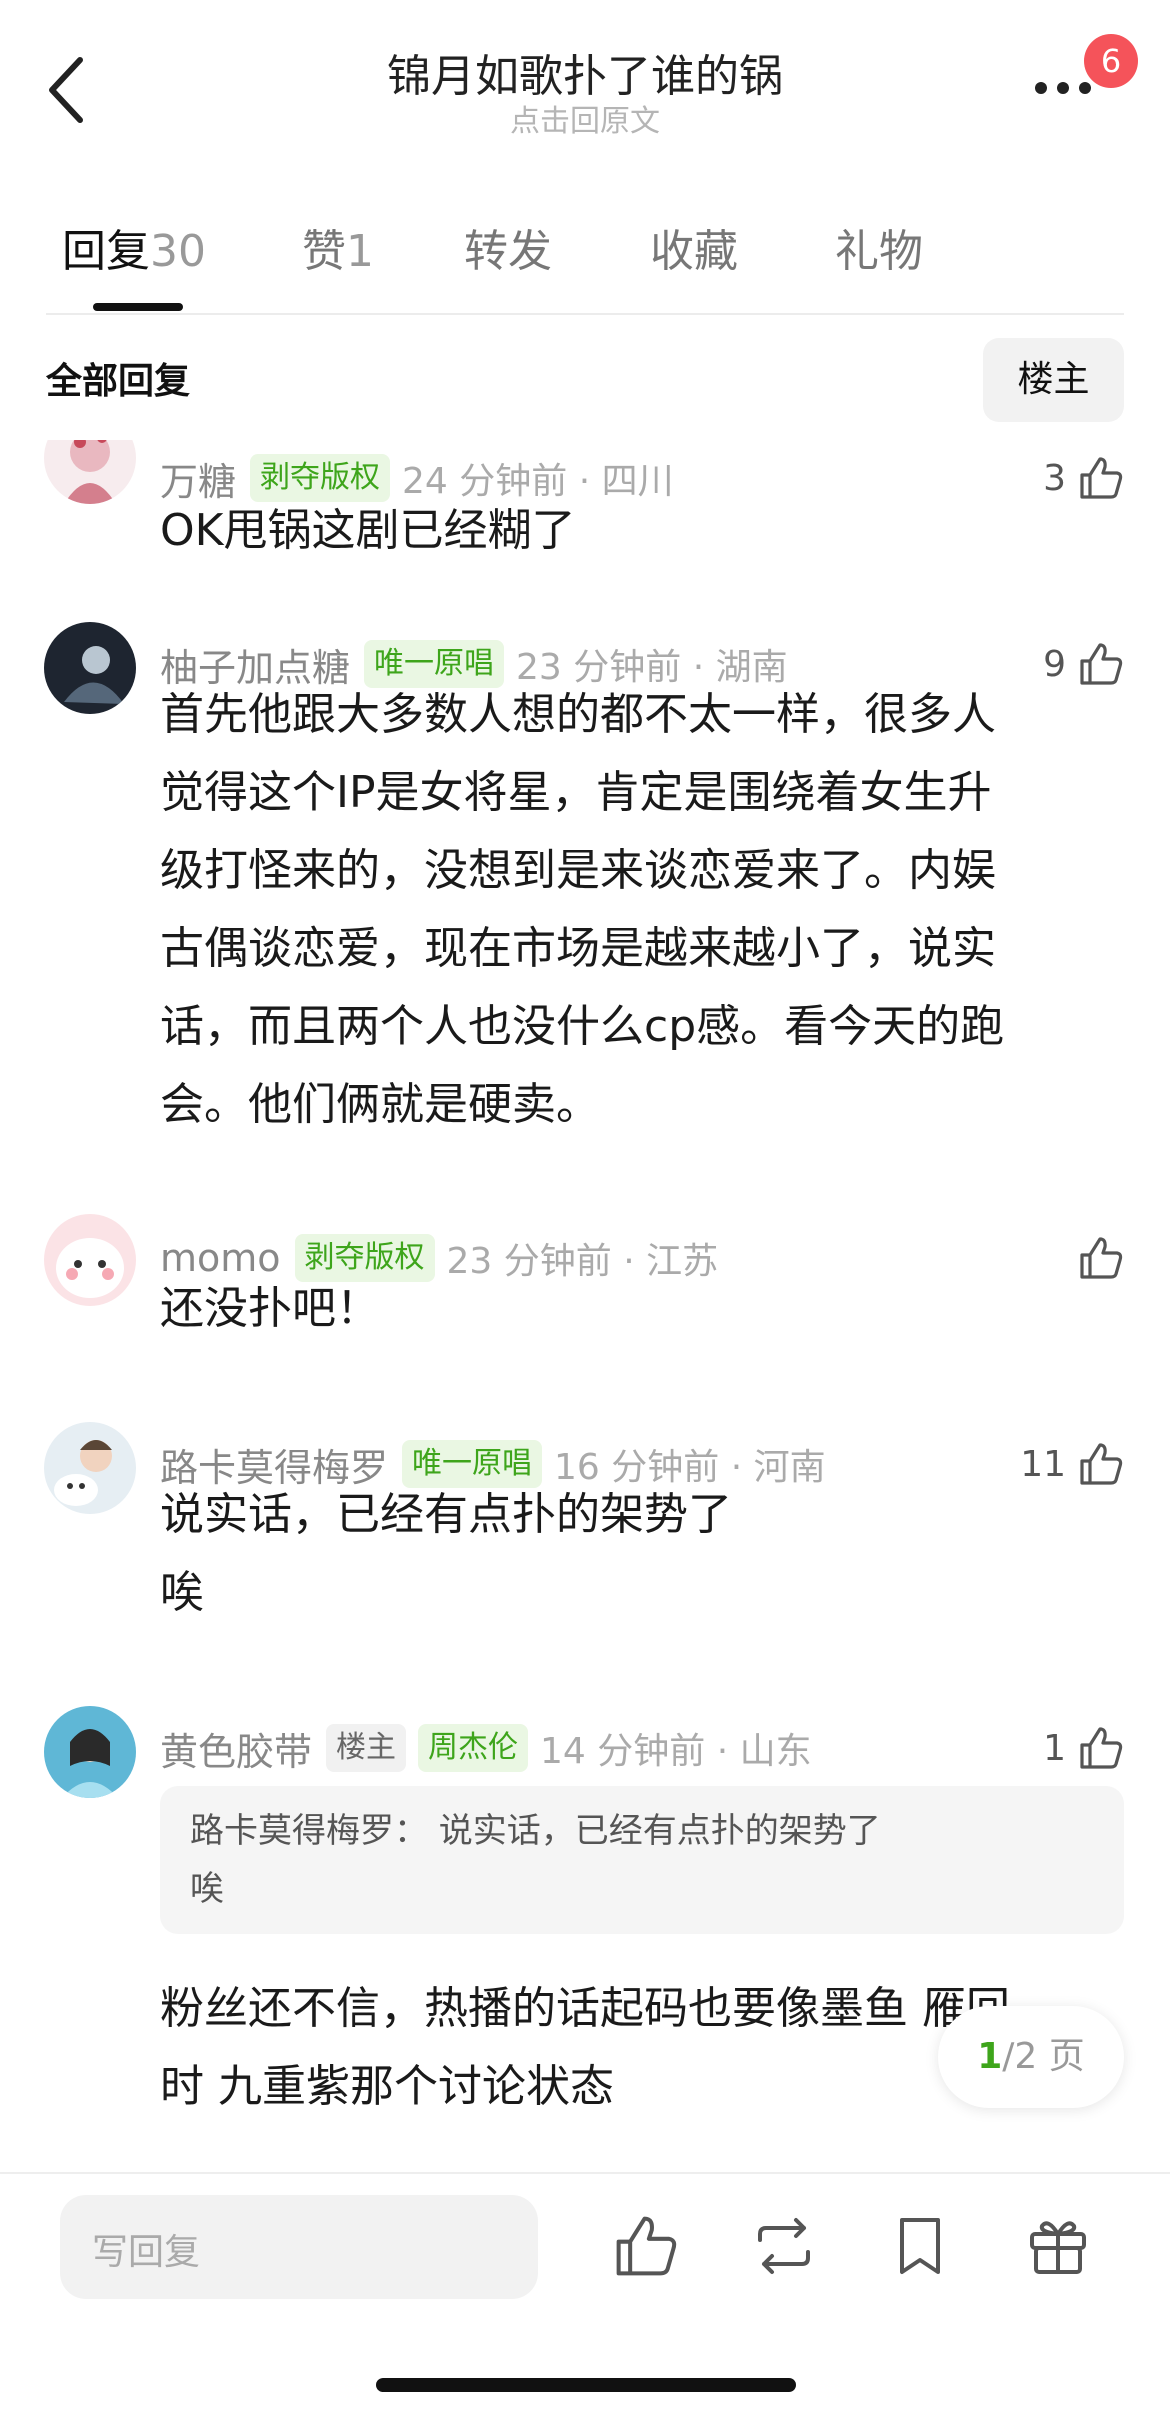 Image resolution: width=1170 pixels, height=2422 pixels. What do you see at coordinates (578, 714) in the screenshot?
I see `text-line: 首先他跟大多数人想的都不太一样，很多人` at bounding box center [578, 714].